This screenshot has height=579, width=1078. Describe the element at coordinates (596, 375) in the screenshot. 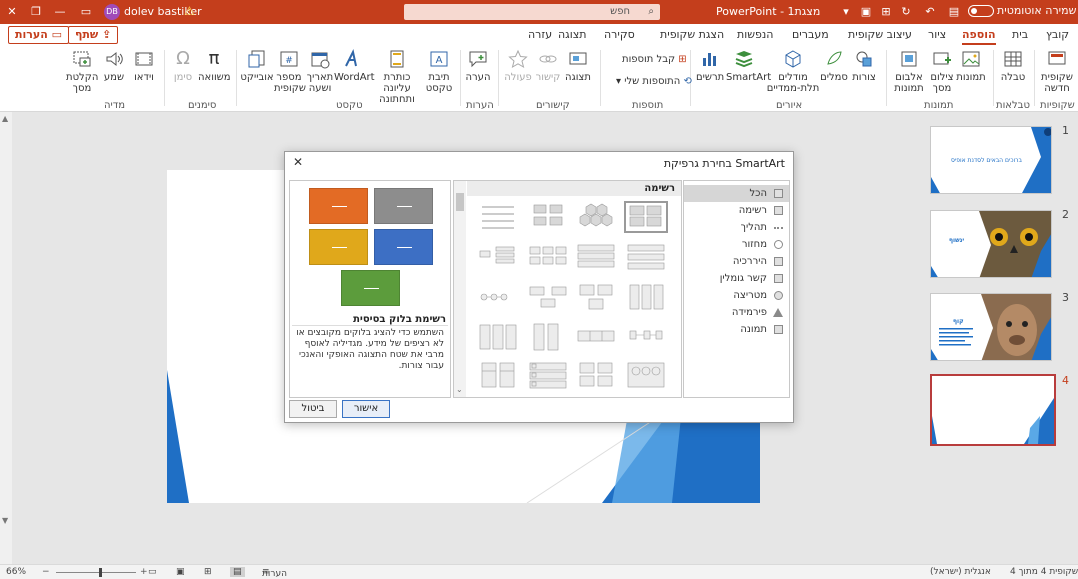

I see `layout-boxed-list` at that location.